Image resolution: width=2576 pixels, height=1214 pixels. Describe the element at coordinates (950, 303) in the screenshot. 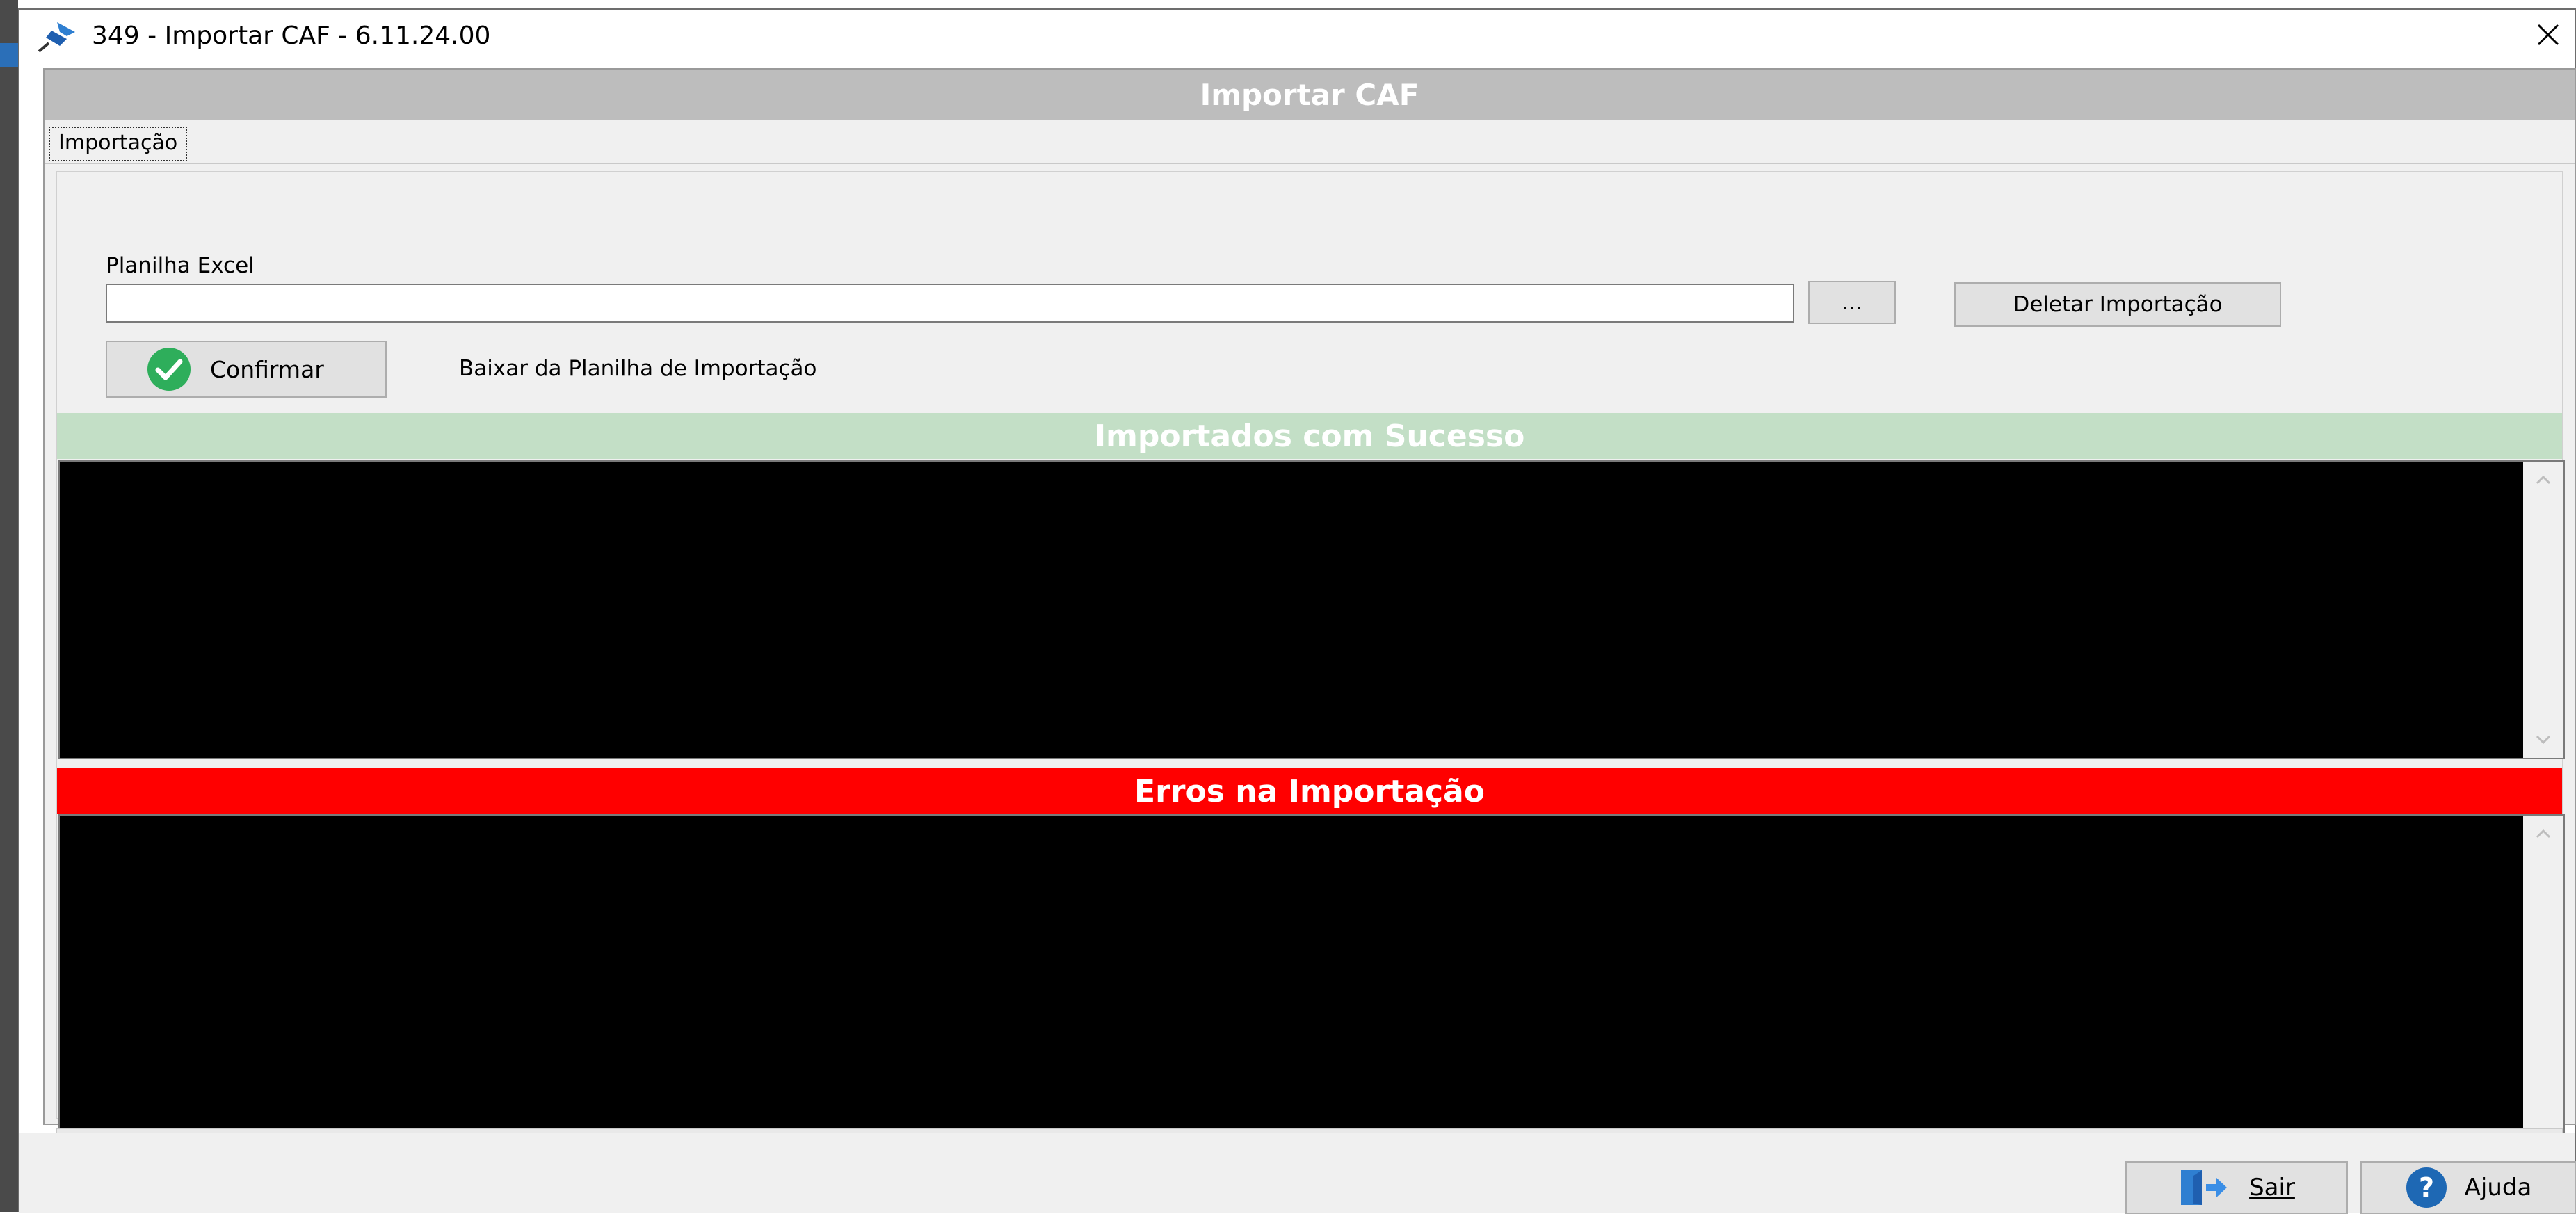

I see `file-path-input` at that location.